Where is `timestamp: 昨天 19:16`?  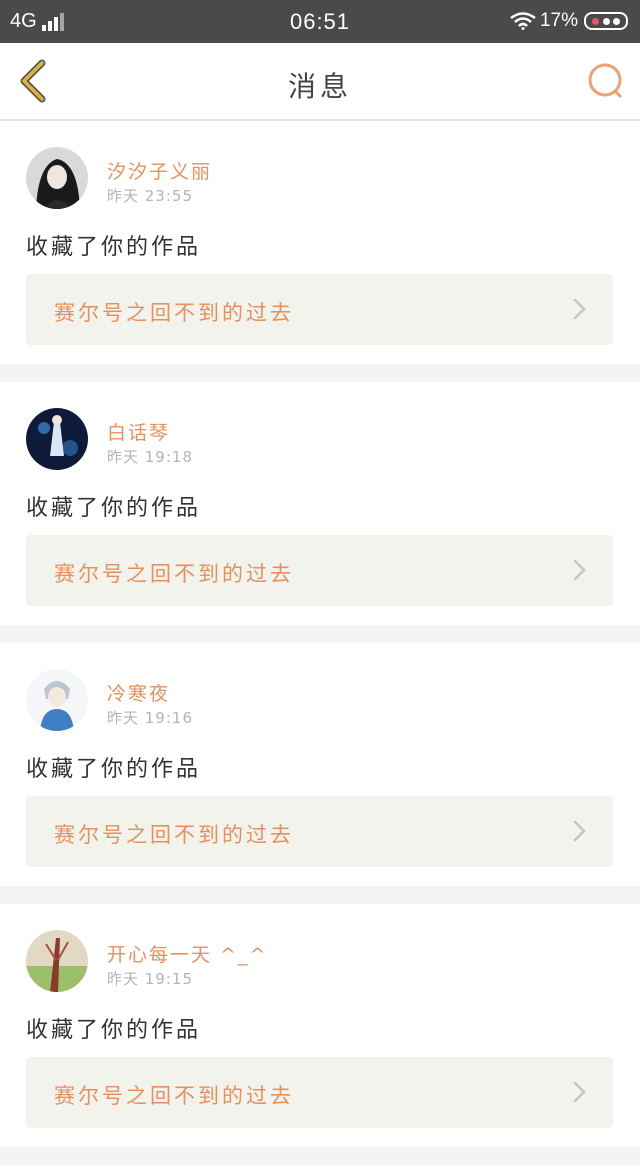 timestamp: 昨天 19:16 is located at coordinates (150, 718).